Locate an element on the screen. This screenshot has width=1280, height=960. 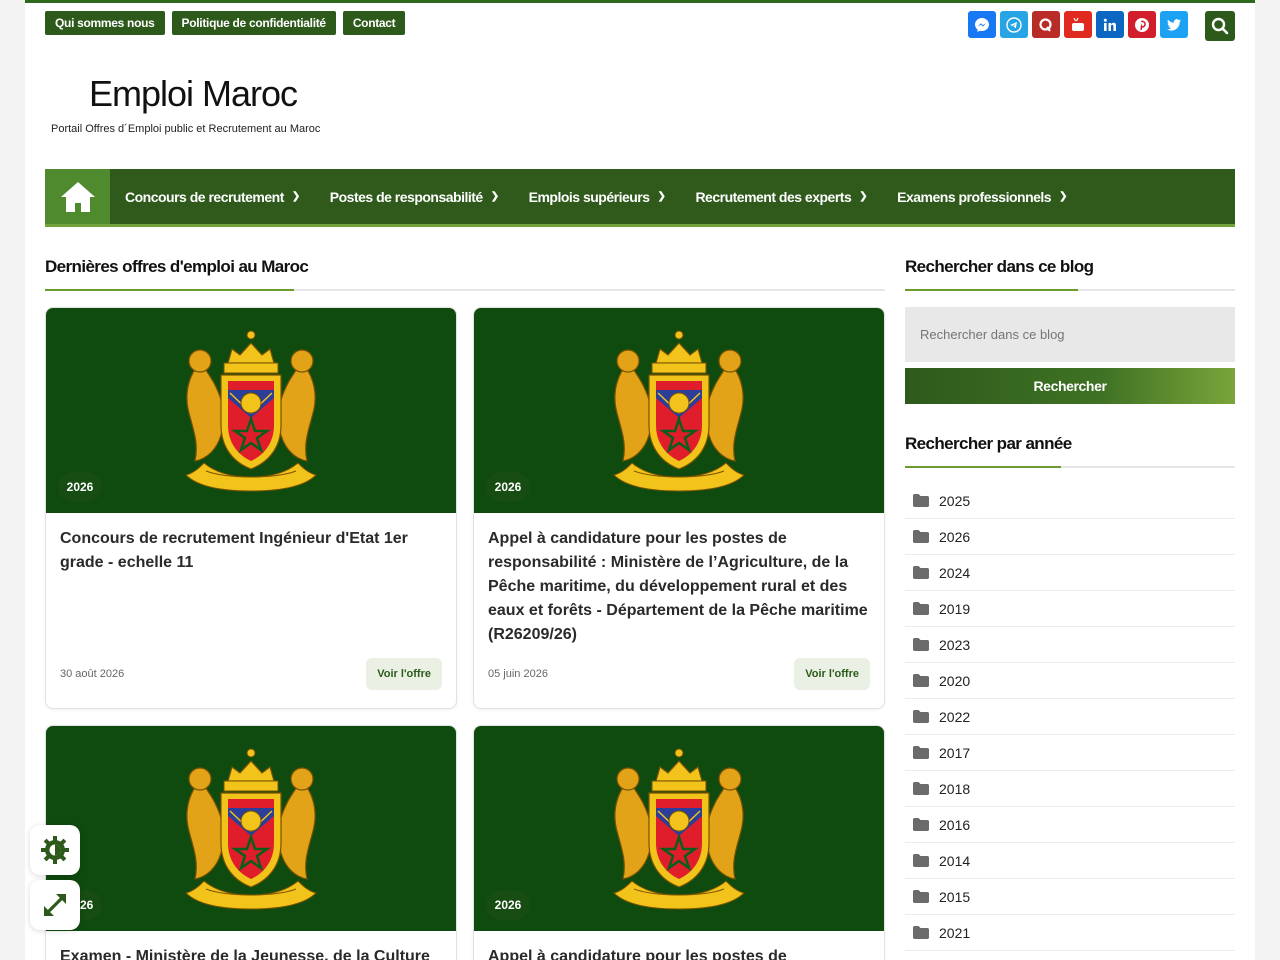
nav-item-label: Concours de recrutement is located at coordinates (204, 196).